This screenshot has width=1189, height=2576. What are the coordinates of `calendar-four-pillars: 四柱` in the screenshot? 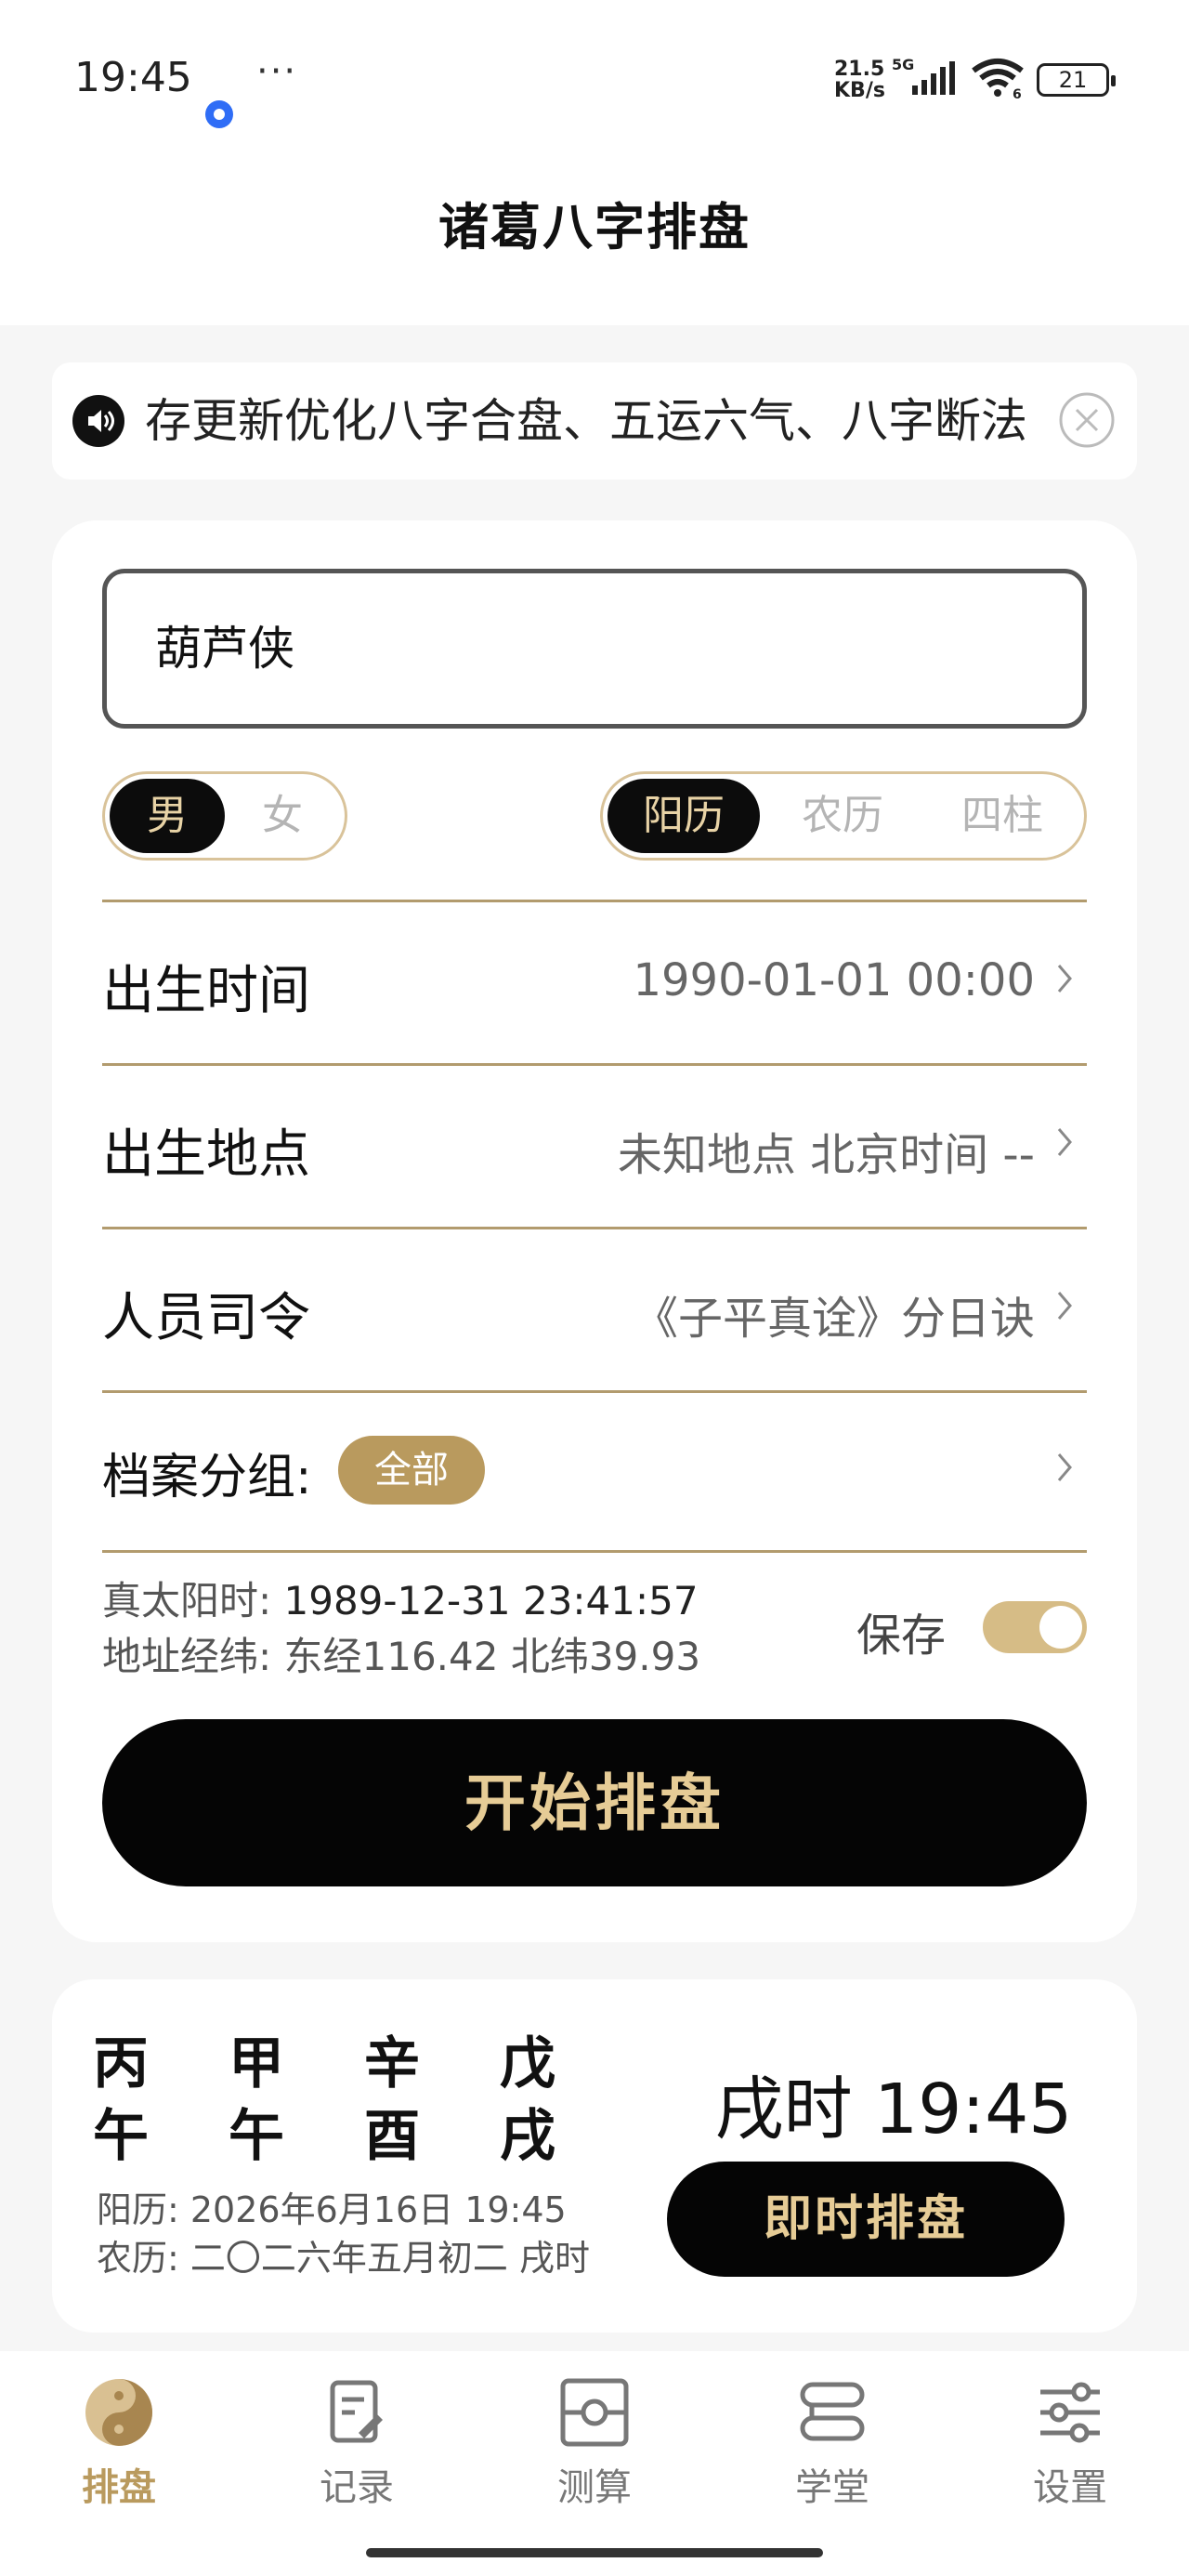 It's located at (1002, 816).